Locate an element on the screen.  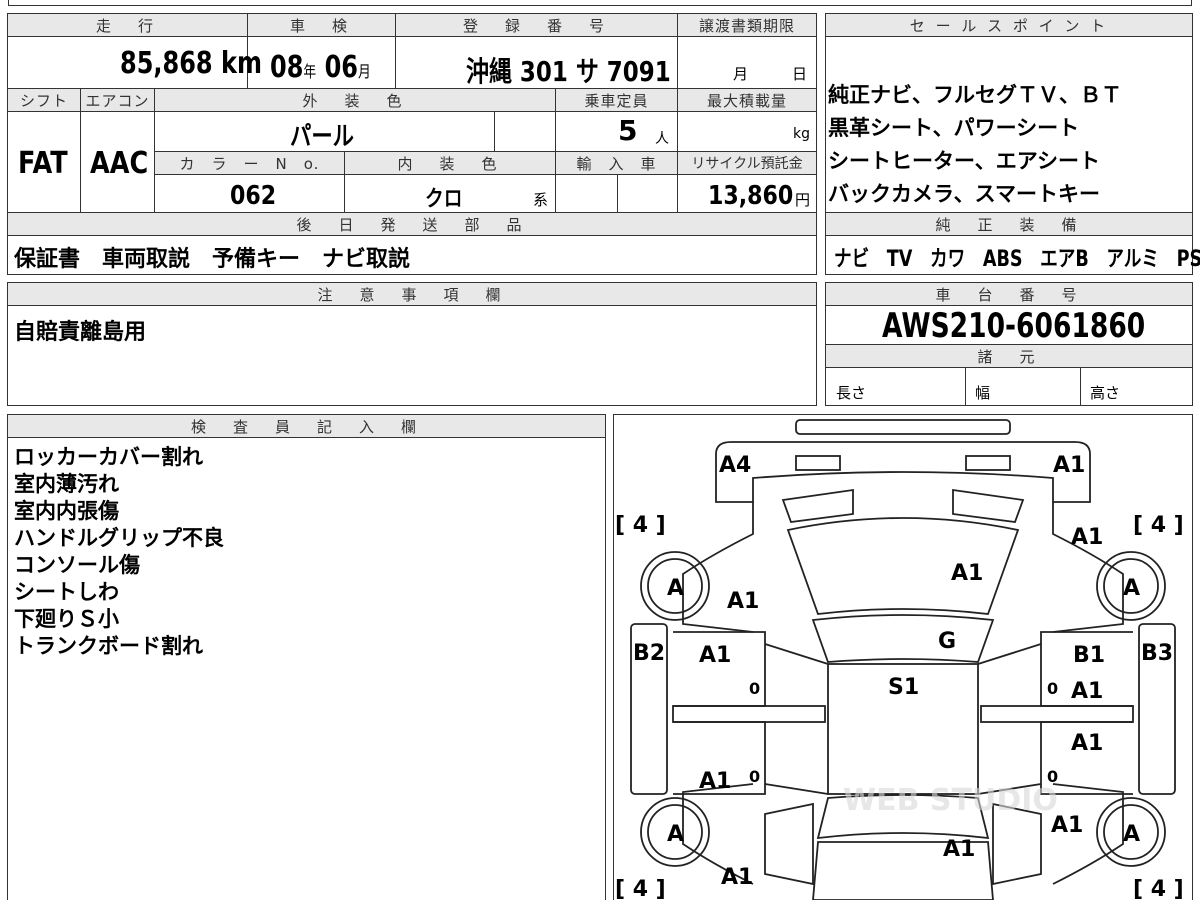
sales-points-header: セ ー ル ス ポ イ ン ト is located at coordinates (1009, 25).